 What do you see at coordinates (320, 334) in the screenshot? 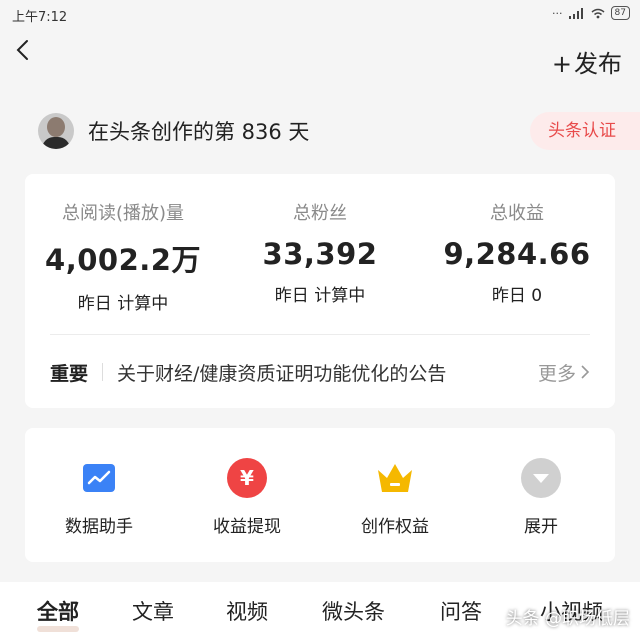
I see `divider` at bounding box center [320, 334].